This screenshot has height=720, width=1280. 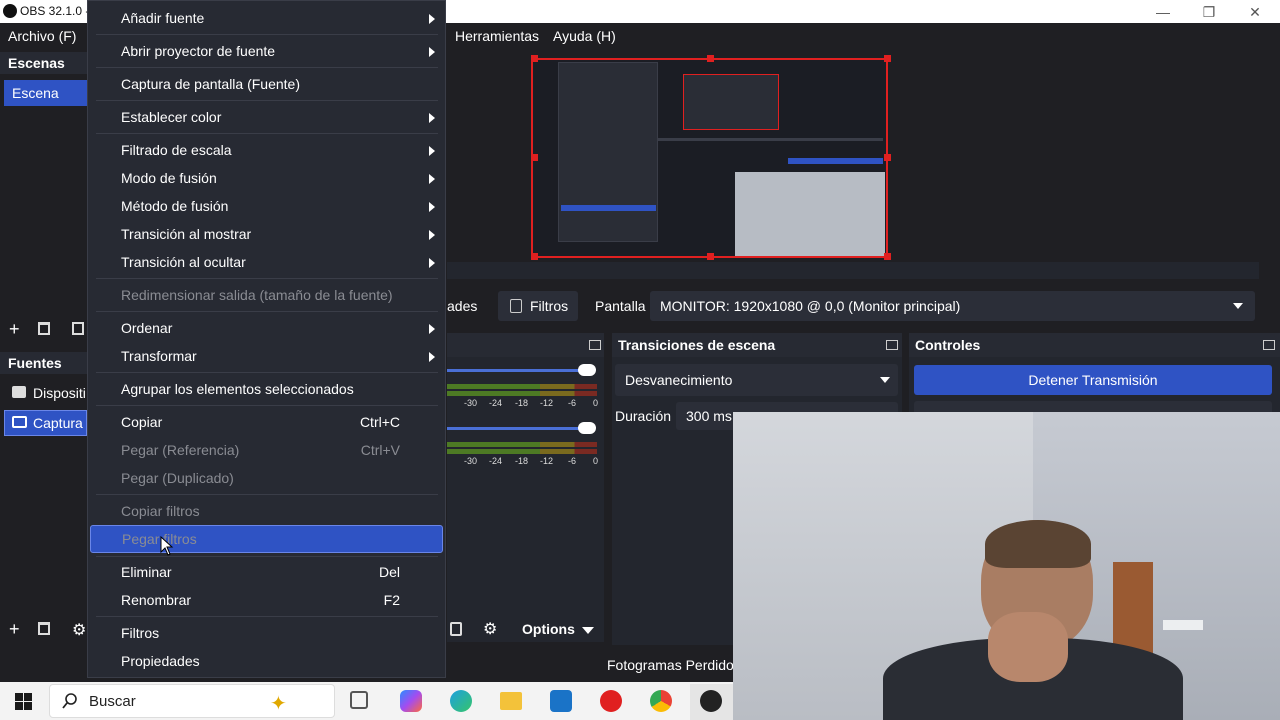 I want to click on close-icon: ✕, so click(x=1255, y=12).